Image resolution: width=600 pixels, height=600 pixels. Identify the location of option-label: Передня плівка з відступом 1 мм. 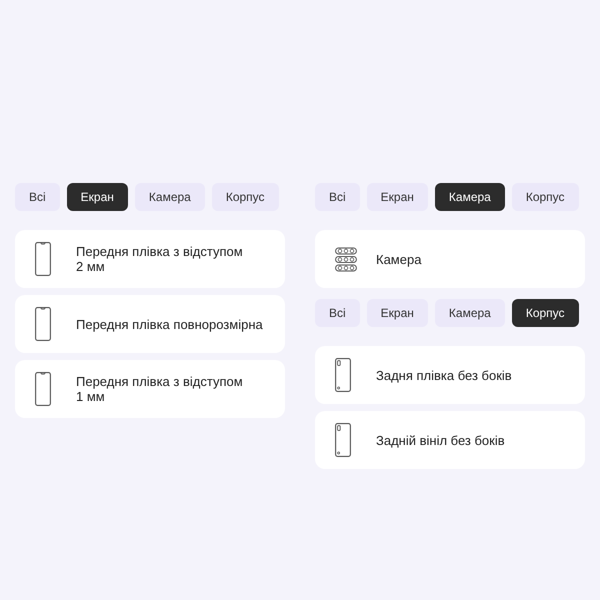
(160, 389).